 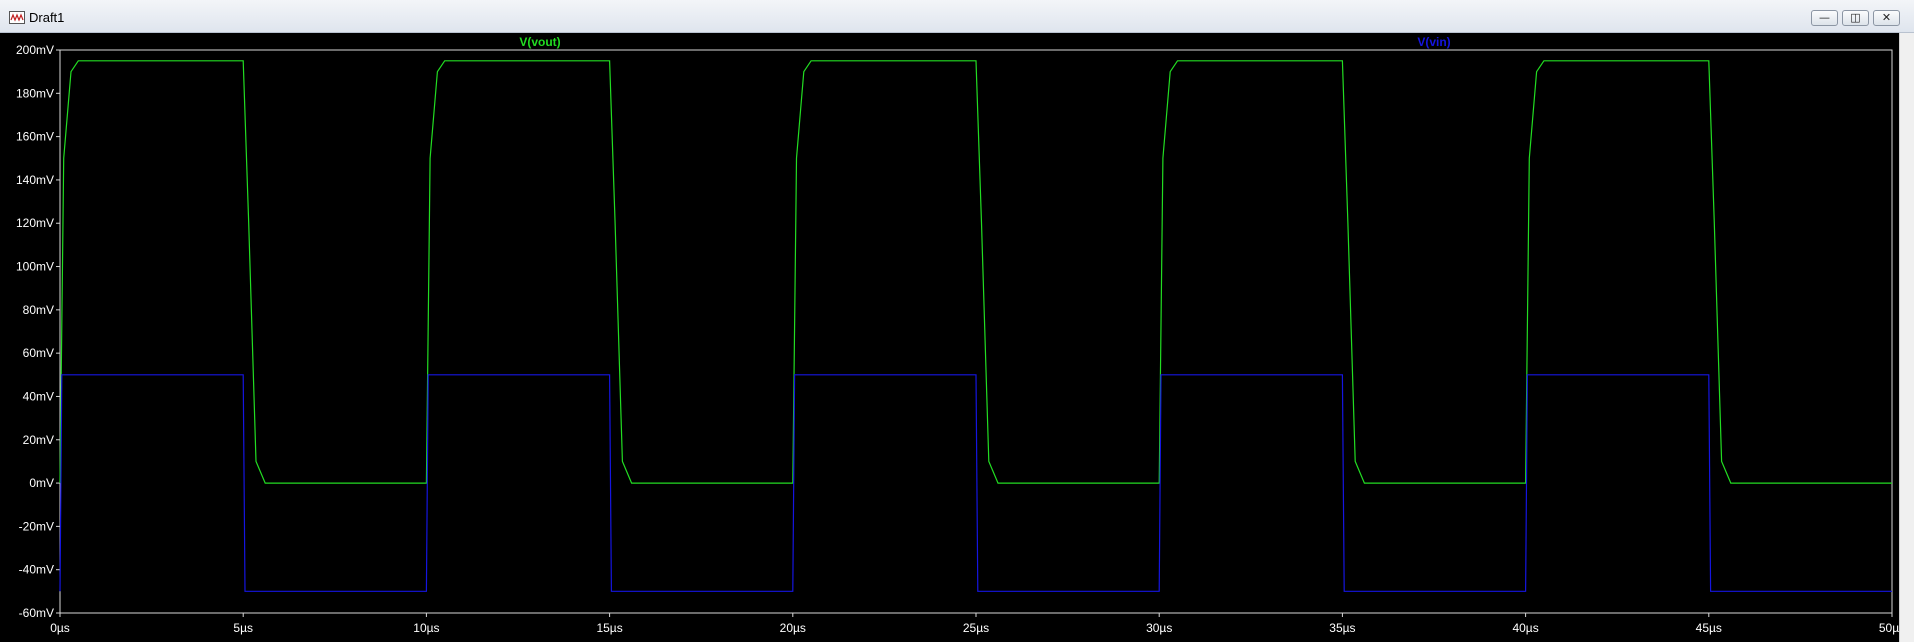 I want to click on y-tick-label: 100mV, so click(x=35, y=267).